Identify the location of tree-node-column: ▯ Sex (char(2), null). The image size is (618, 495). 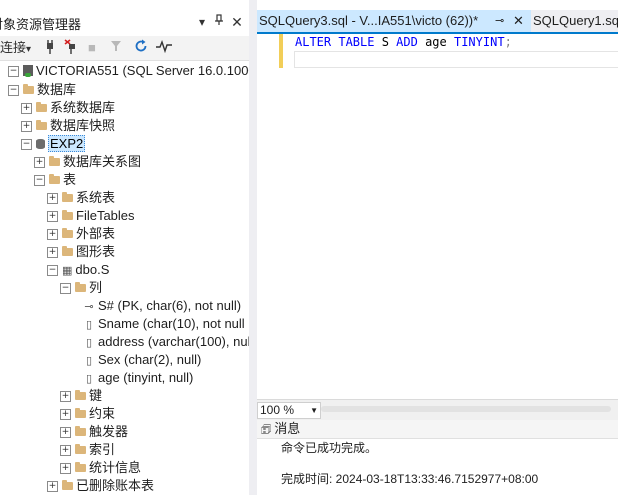
(142, 360).